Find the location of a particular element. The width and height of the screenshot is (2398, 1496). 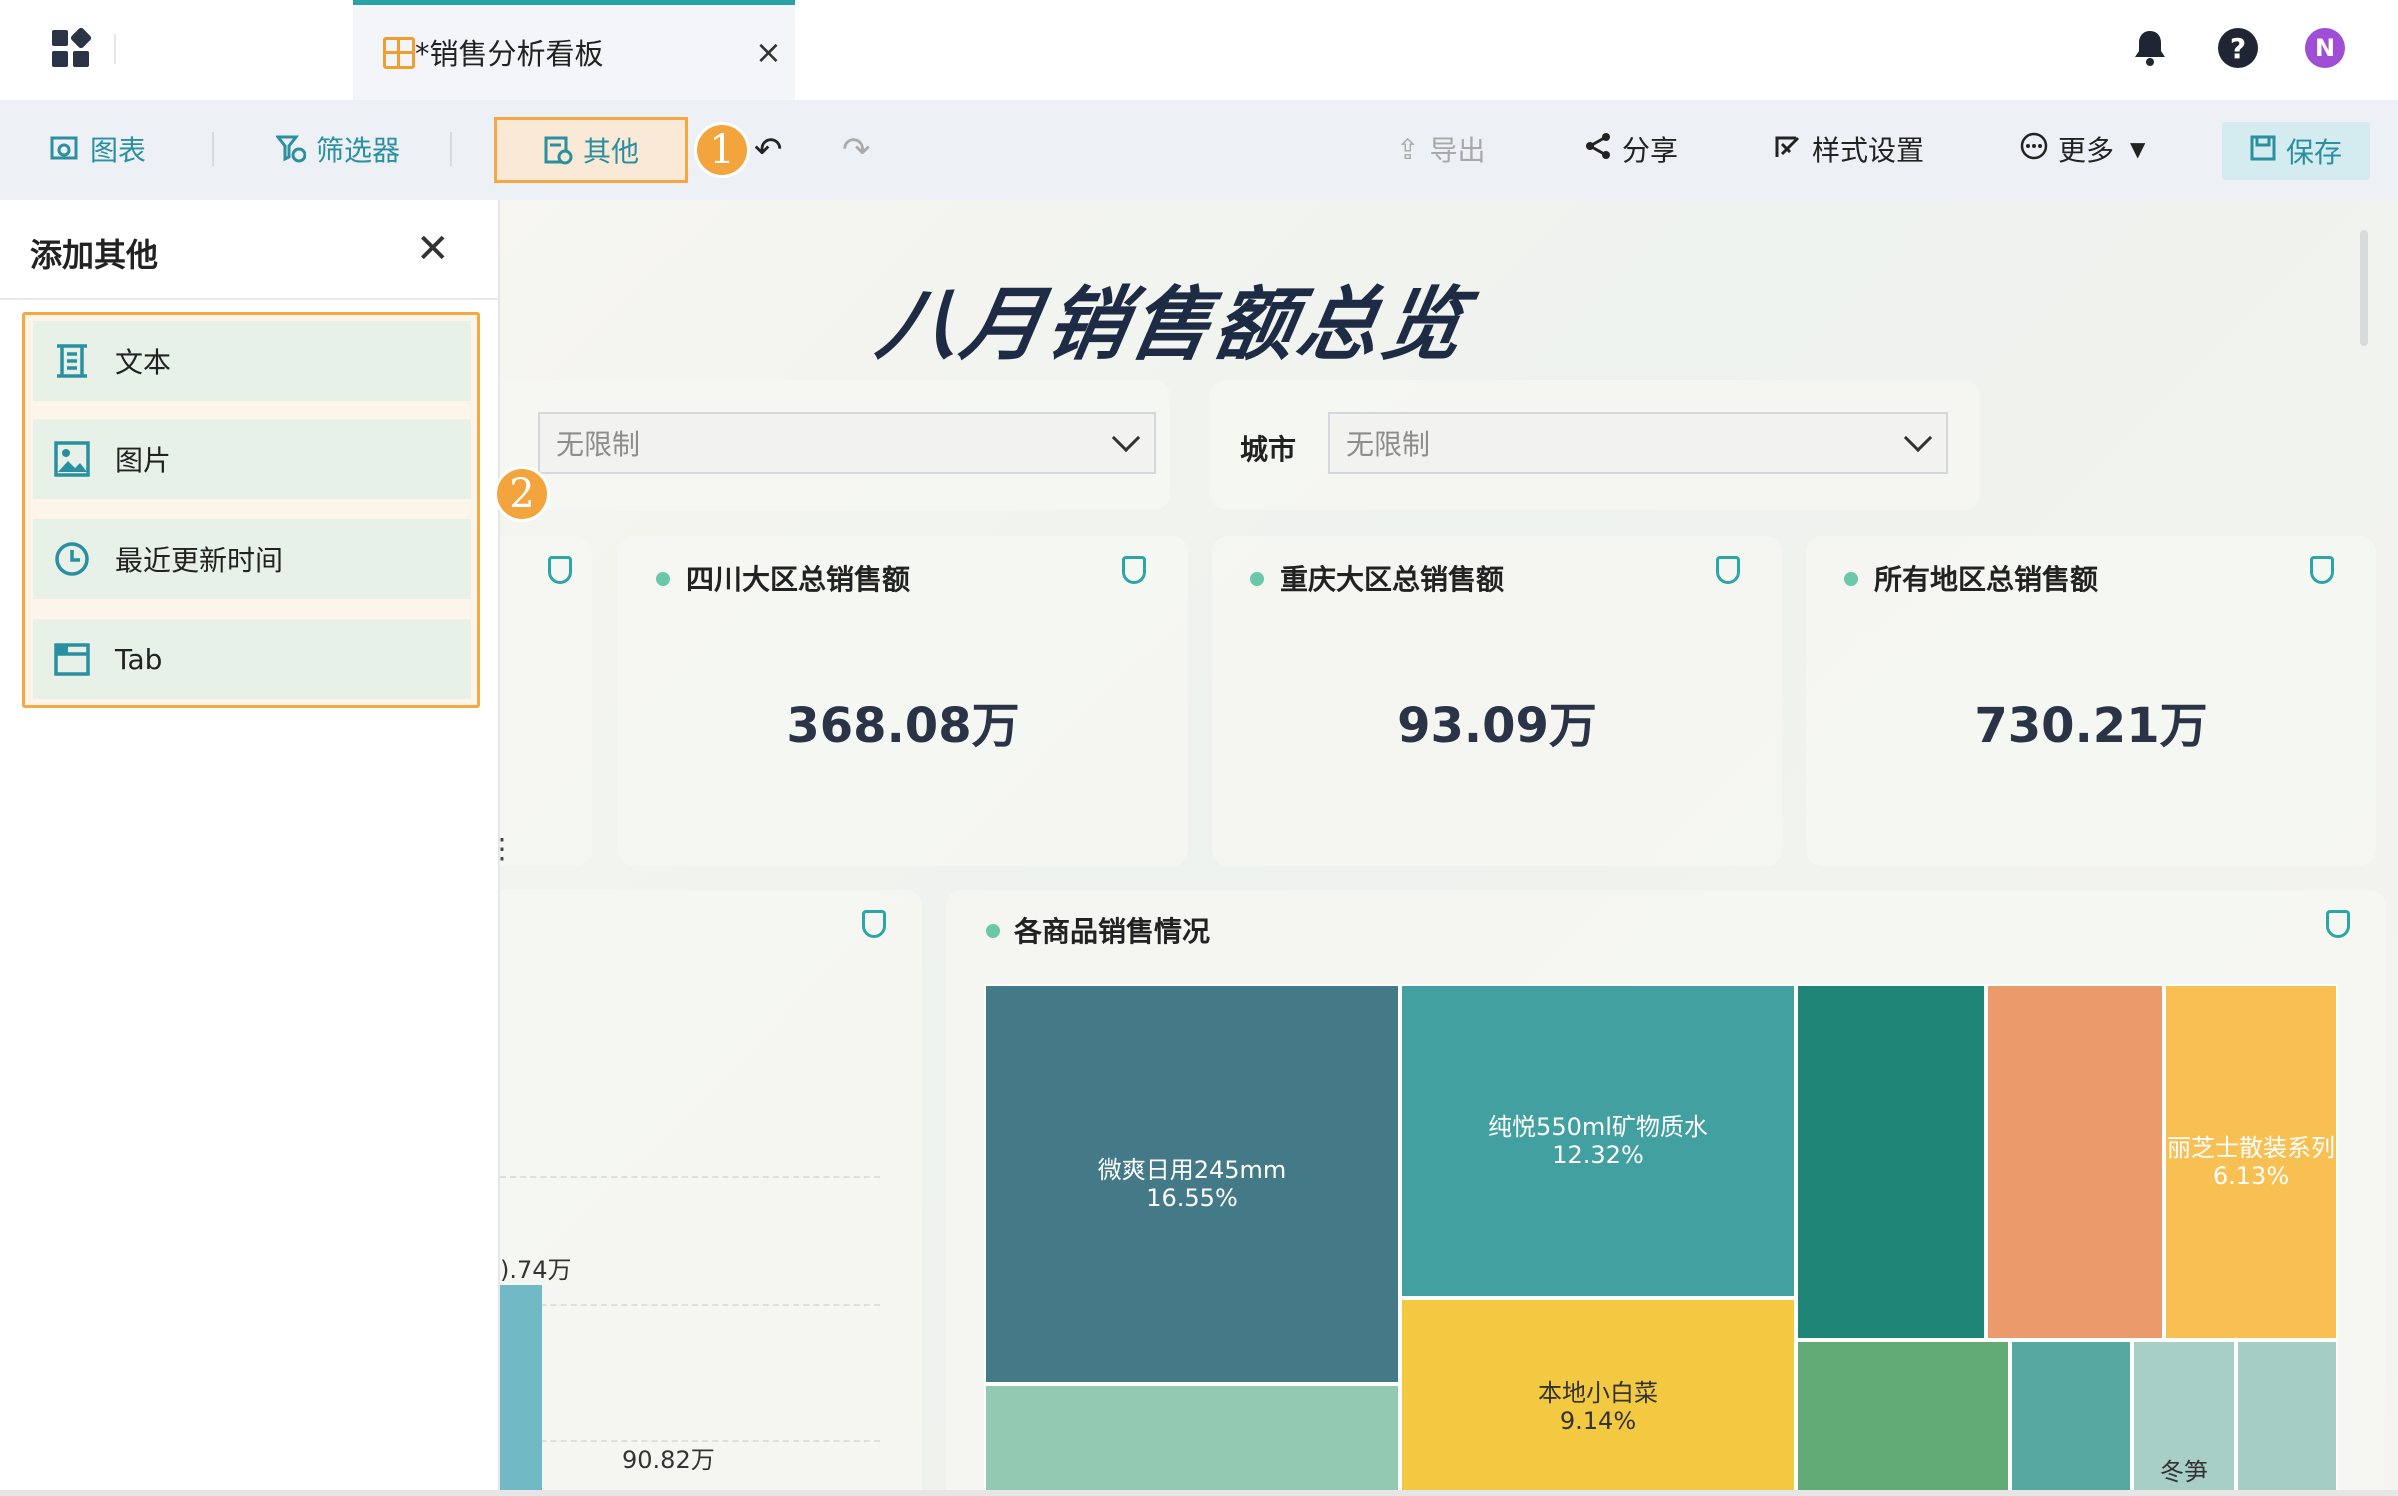

tab-window-icon is located at coordinates (72, 659).